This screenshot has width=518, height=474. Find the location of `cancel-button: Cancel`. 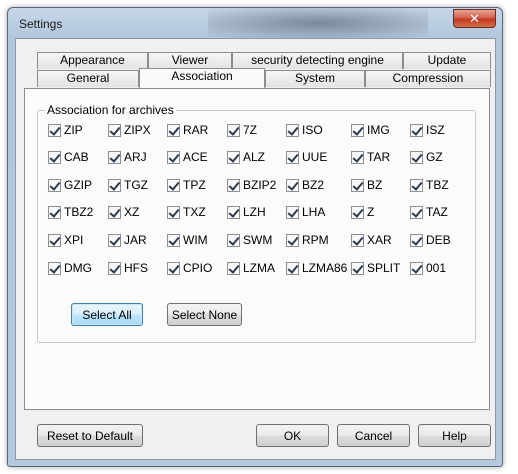

cancel-button: Cancel is located at coordinates (373, 435).